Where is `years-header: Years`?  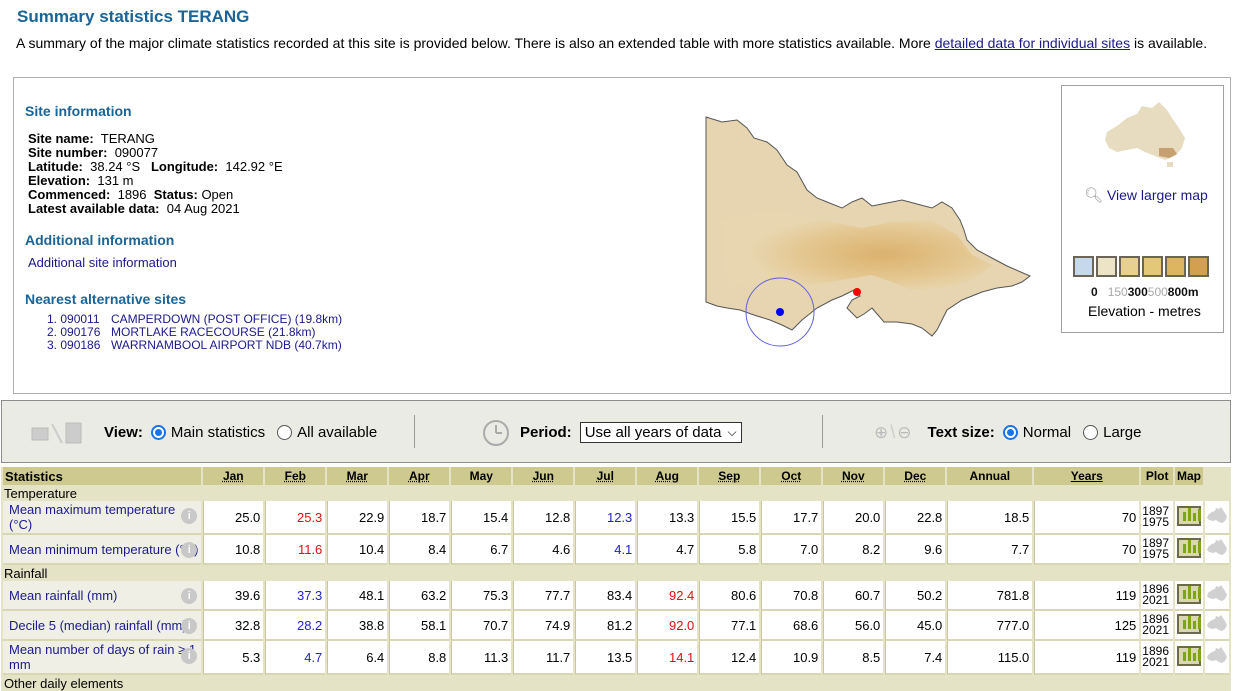 years-header: Years is located at coordinates (1087, 476).